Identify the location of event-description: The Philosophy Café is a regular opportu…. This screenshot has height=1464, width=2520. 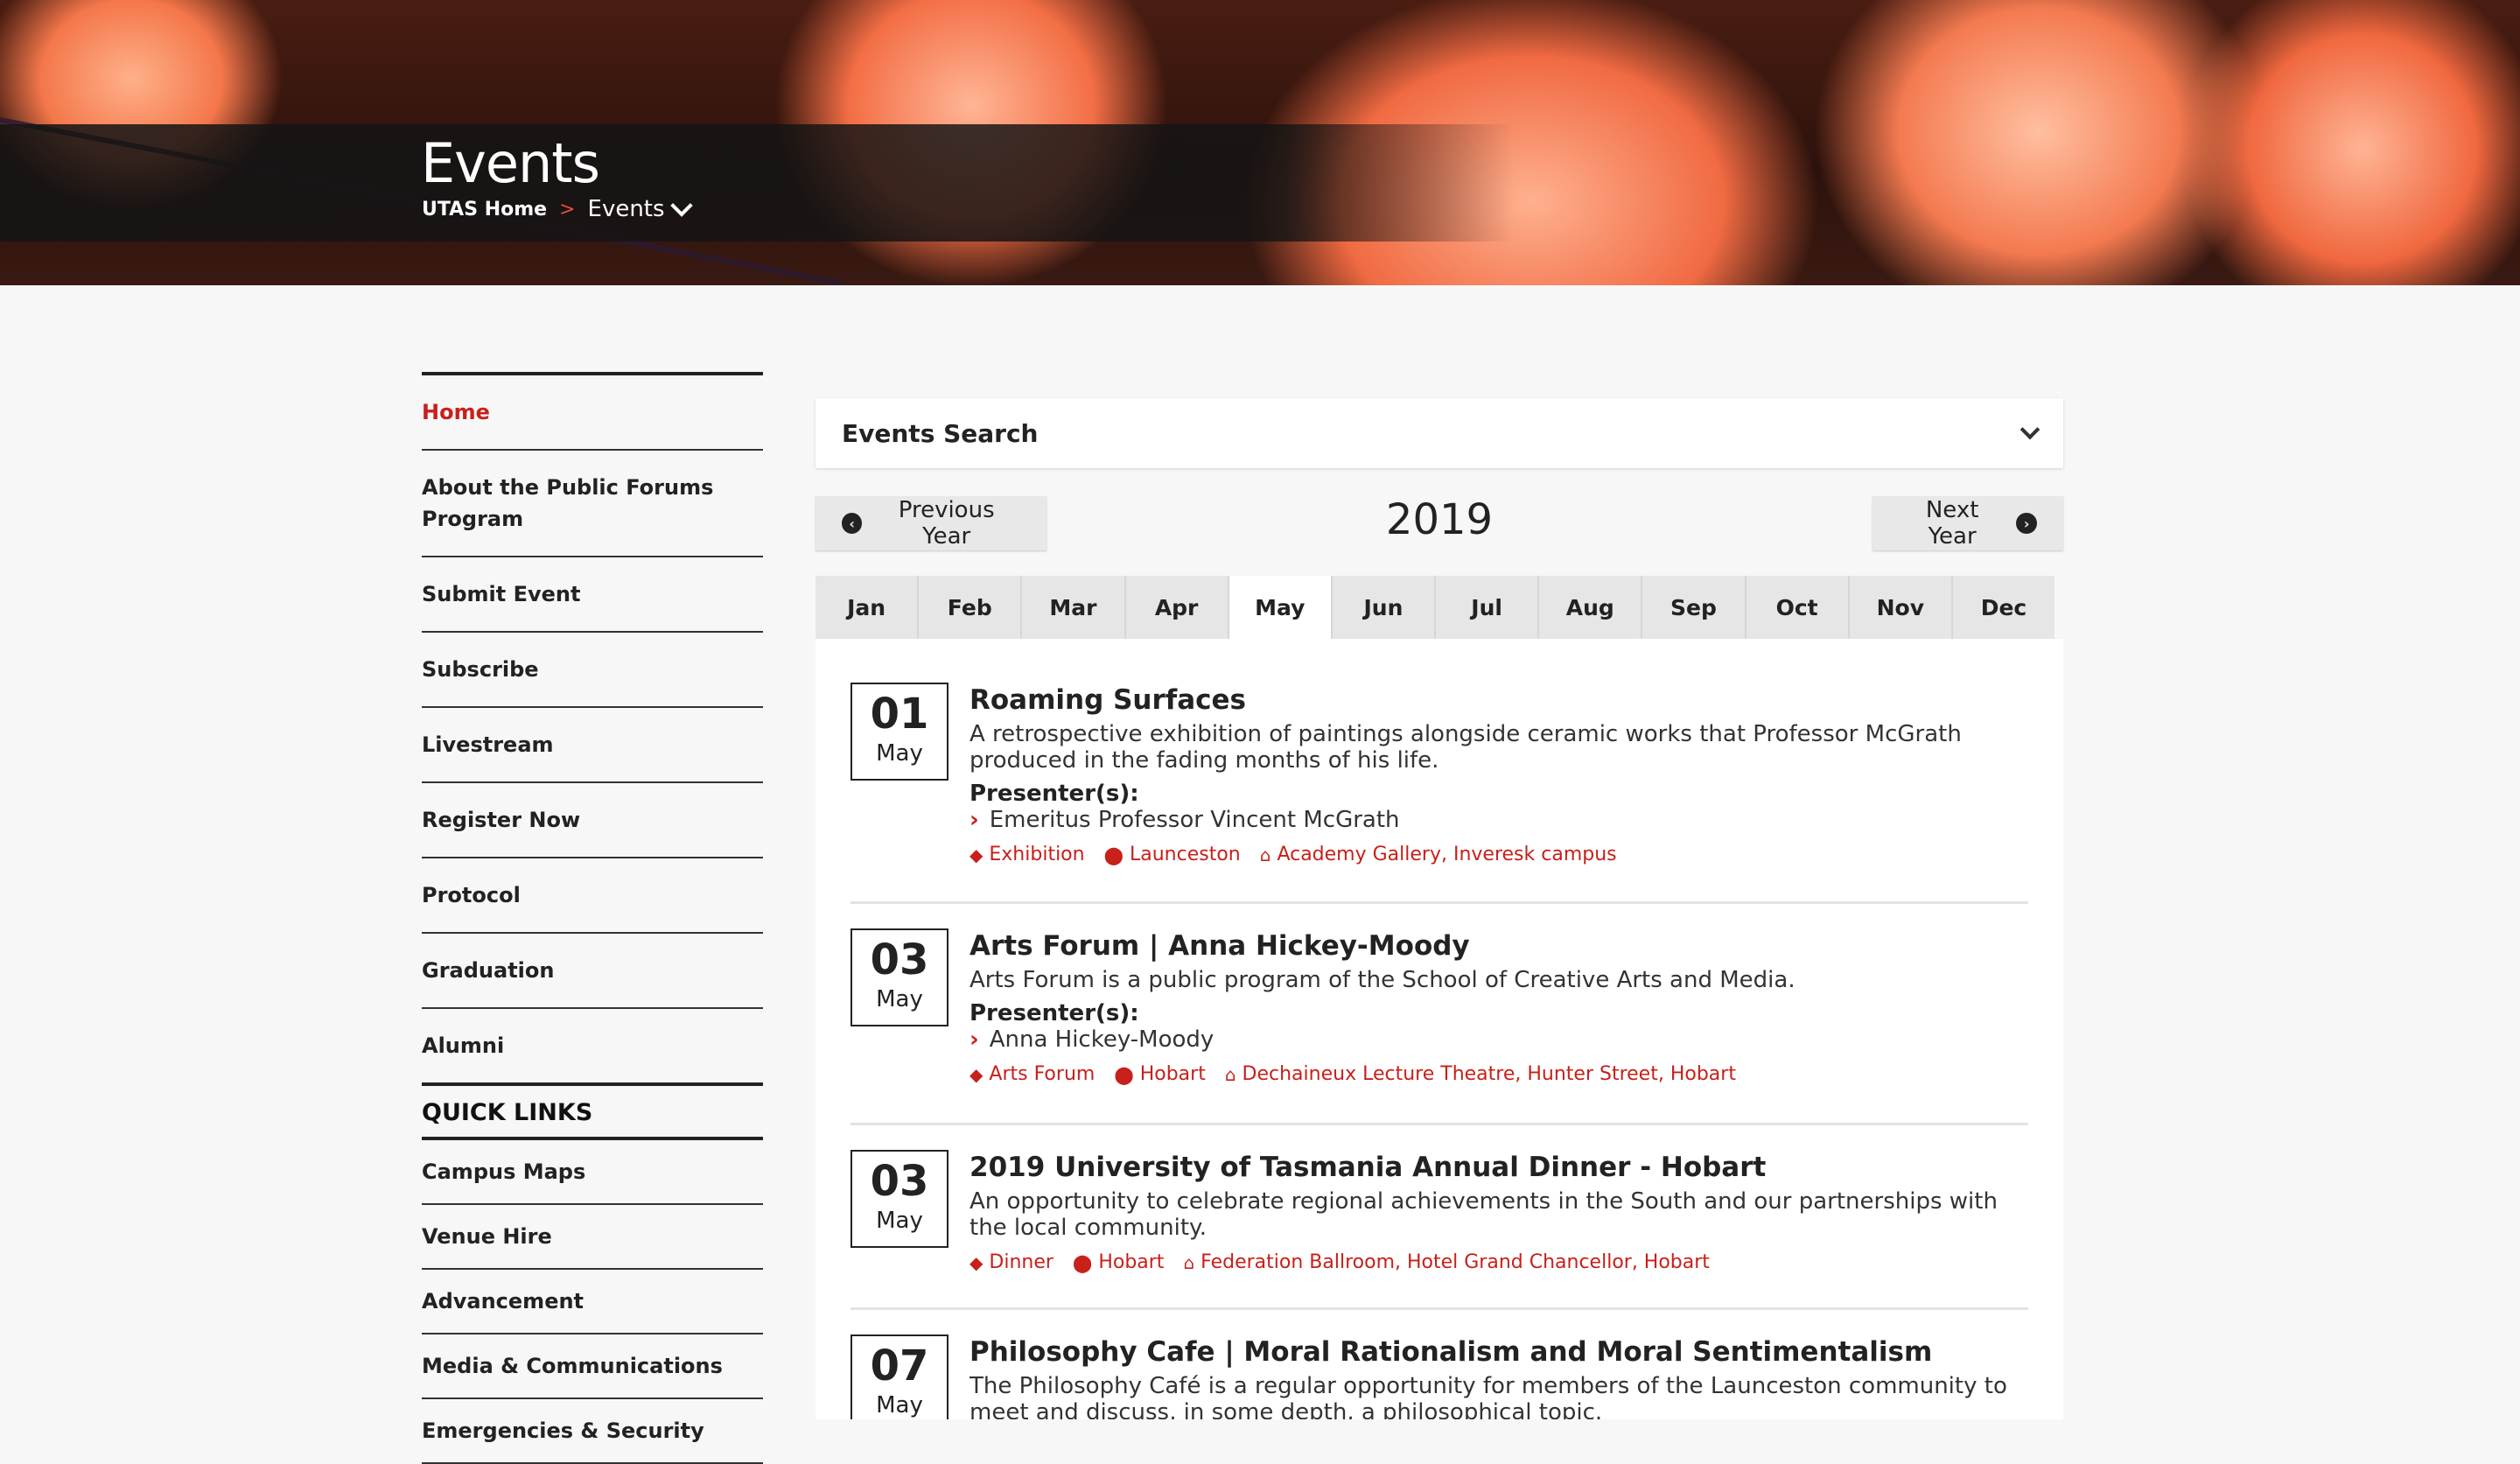
(1488, 1396).